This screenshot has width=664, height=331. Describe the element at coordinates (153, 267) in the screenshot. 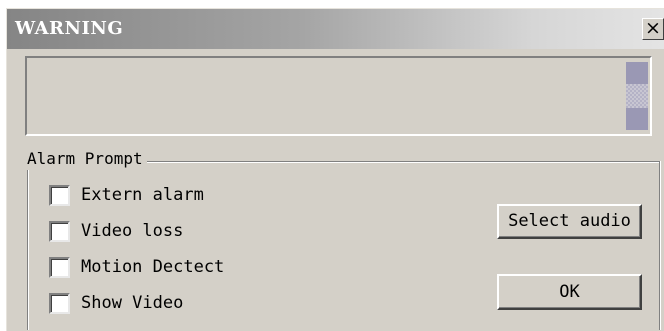

I see `motion-detect-label: Motion Dectect` at that location.